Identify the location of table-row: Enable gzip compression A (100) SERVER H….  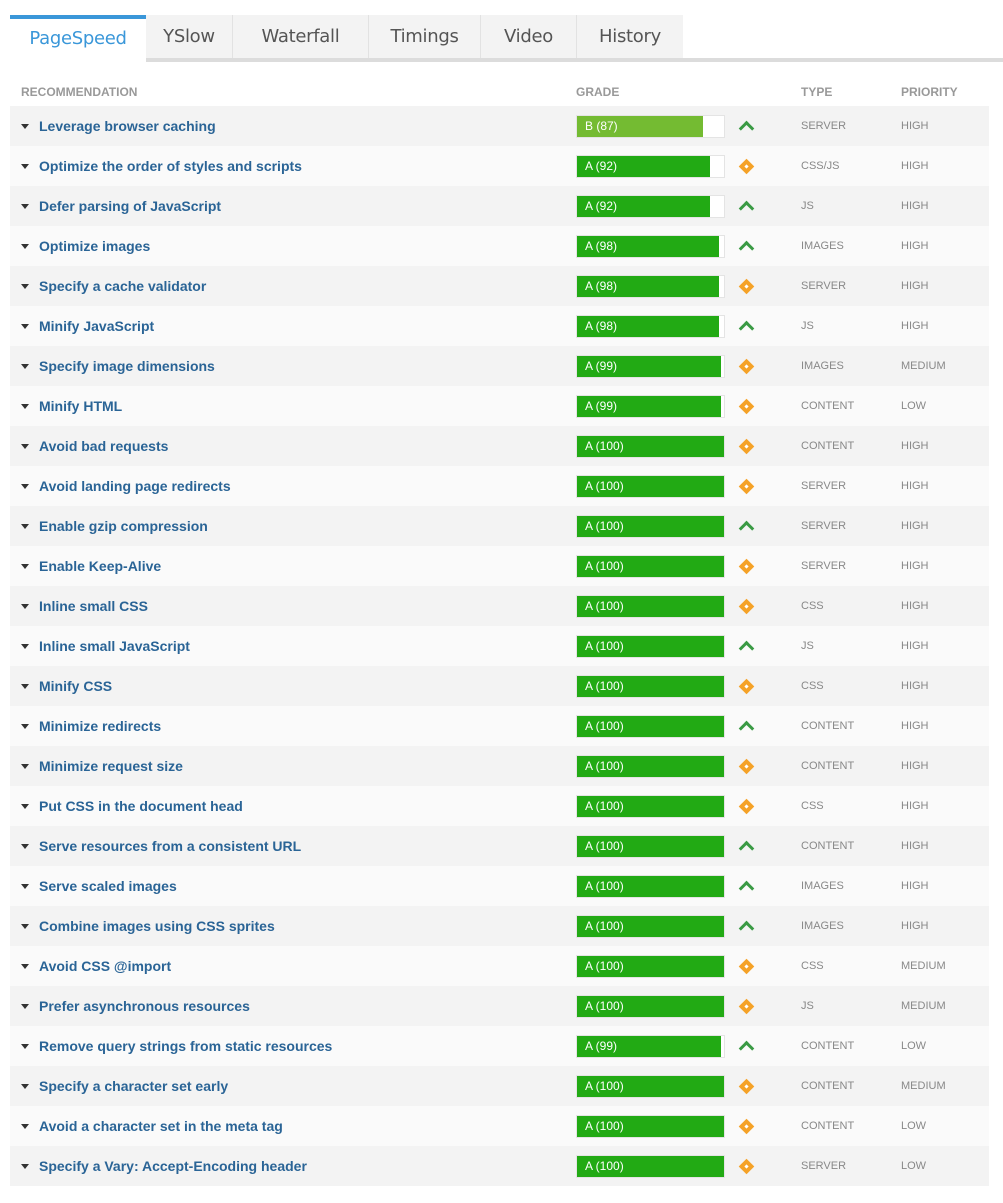
(499, 526).